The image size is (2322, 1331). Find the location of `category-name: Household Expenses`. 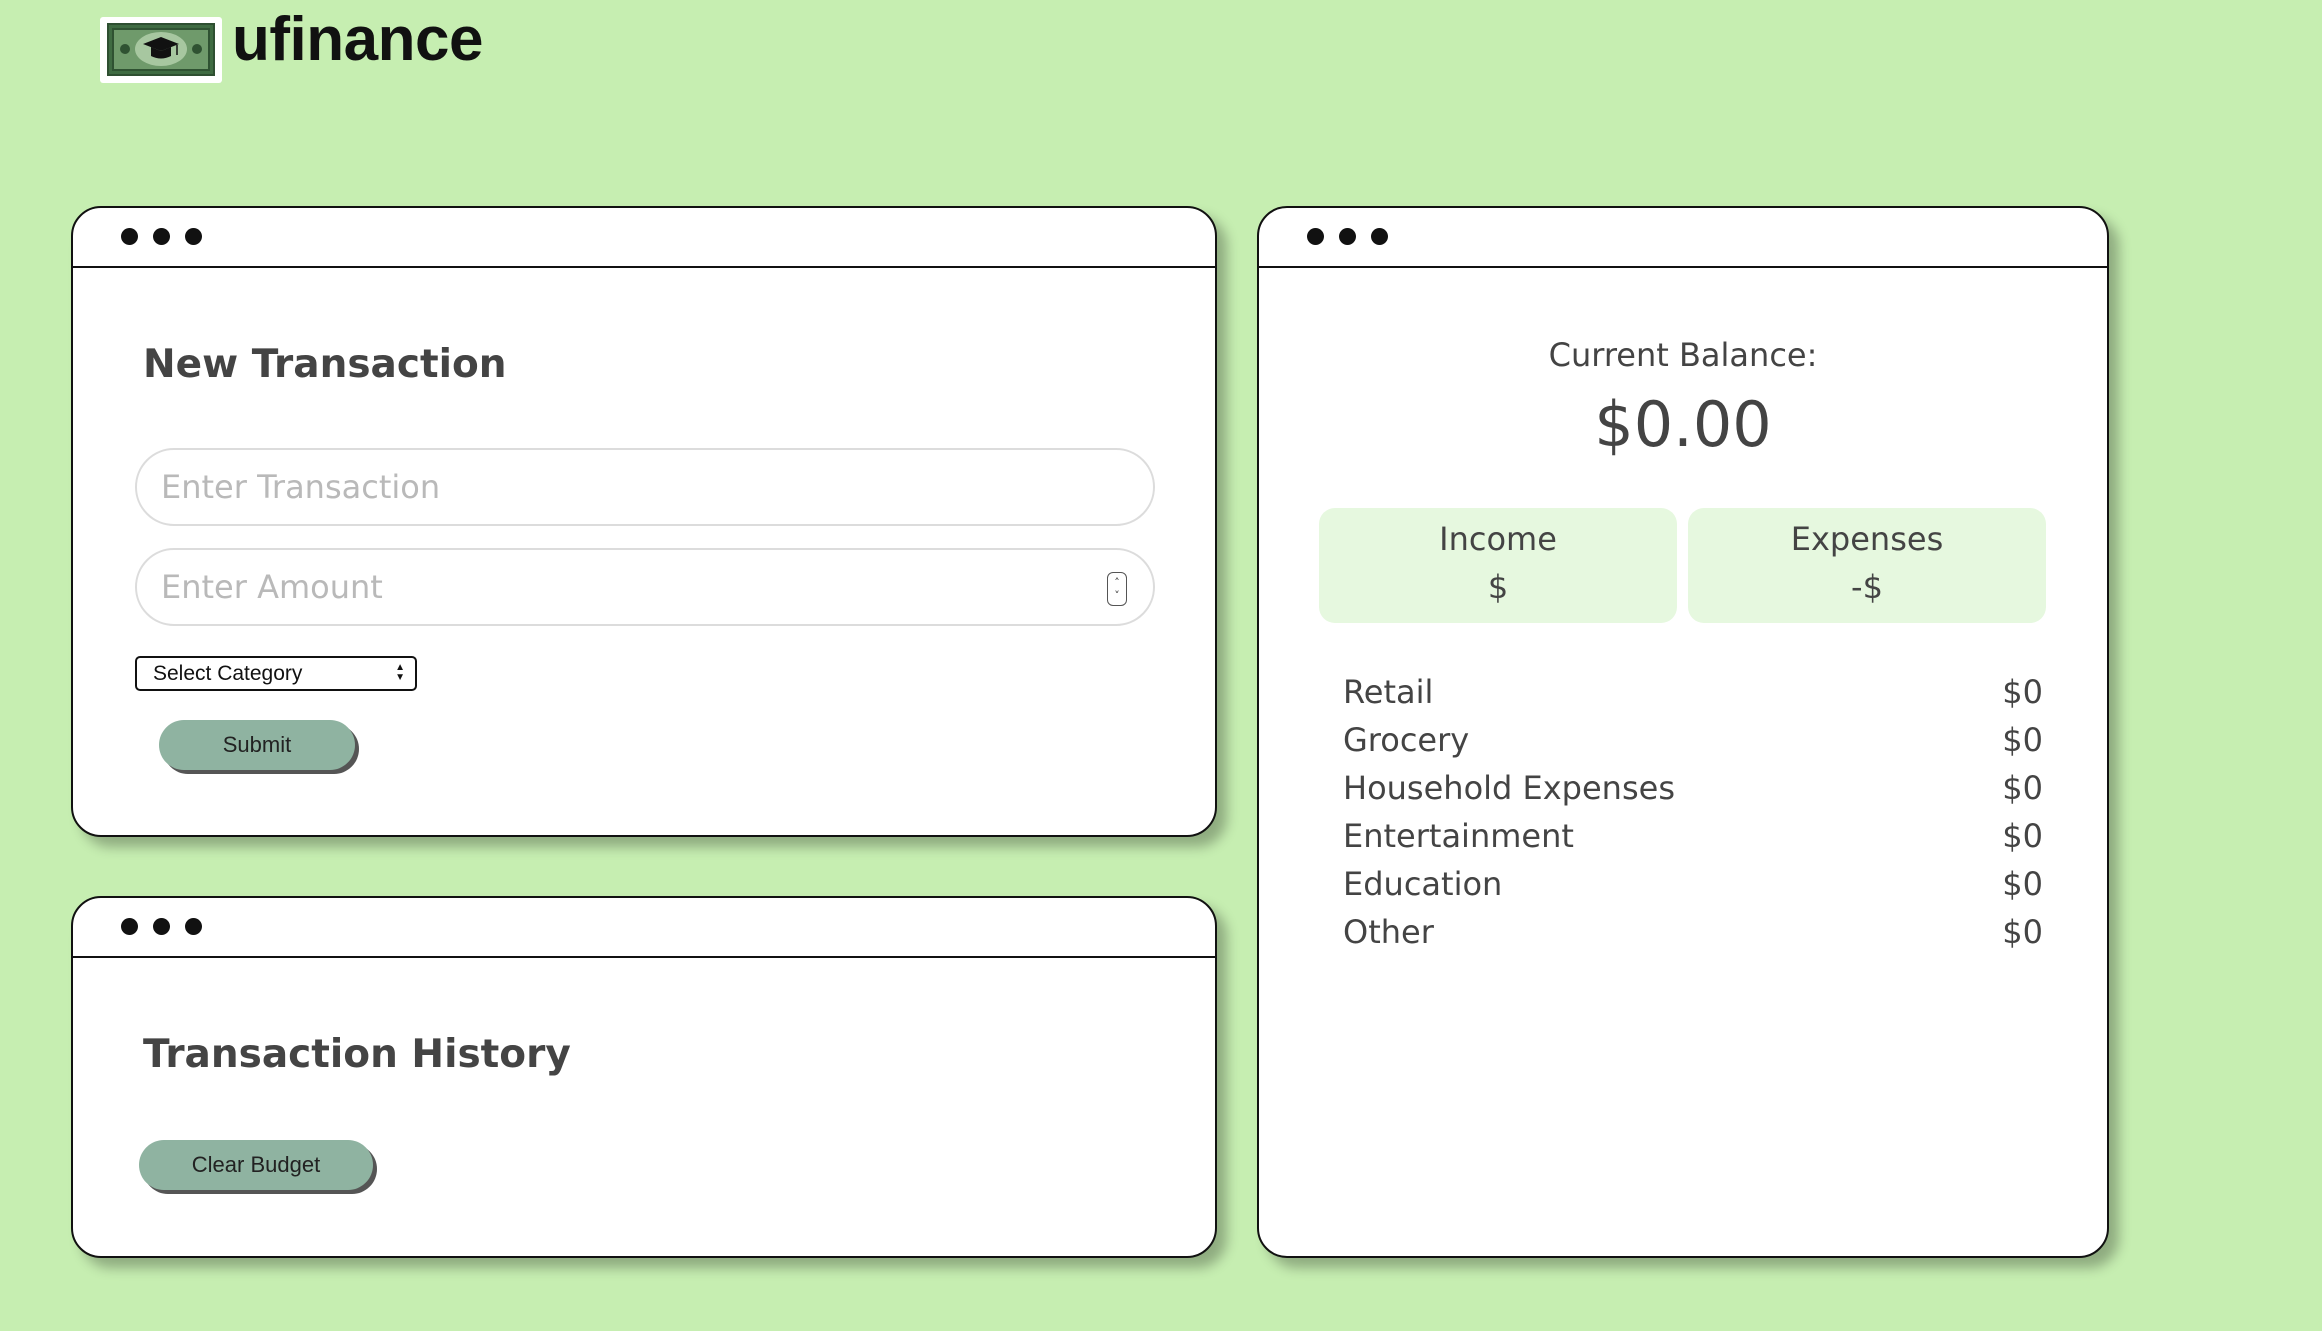

category-name: Household Expenses is located at coordinates (1509, 788).